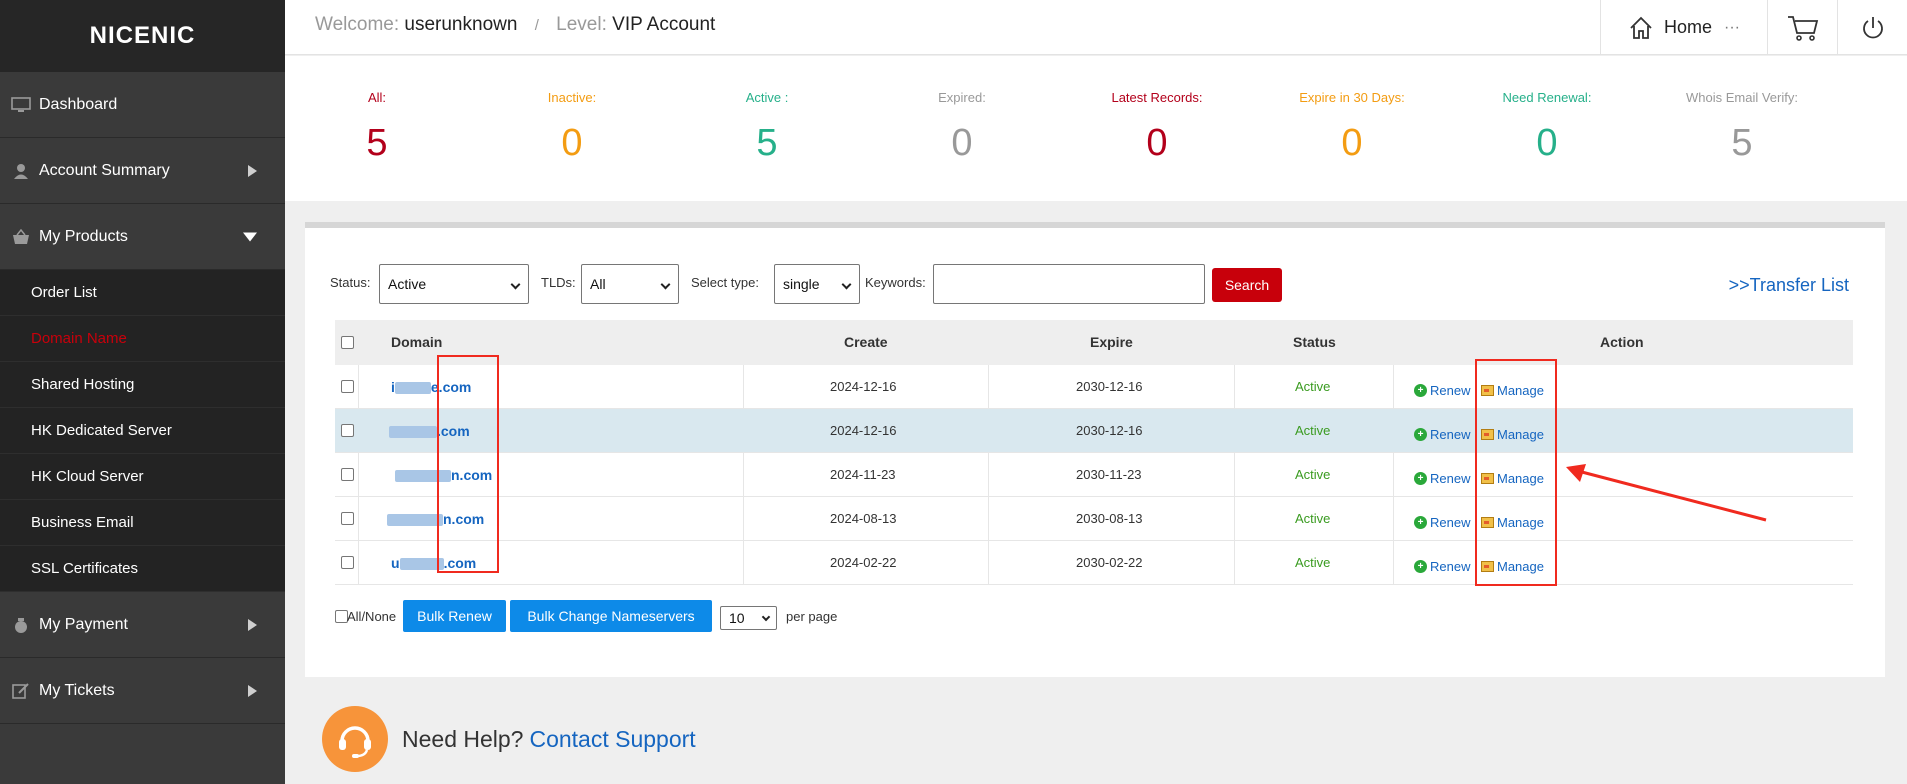 This screenshot has height=784, width=1907. What do you see at coordinates (142, 293) in the screenshot?
I see `subnav-order-list: Order List` at bounding box center [142, 293].